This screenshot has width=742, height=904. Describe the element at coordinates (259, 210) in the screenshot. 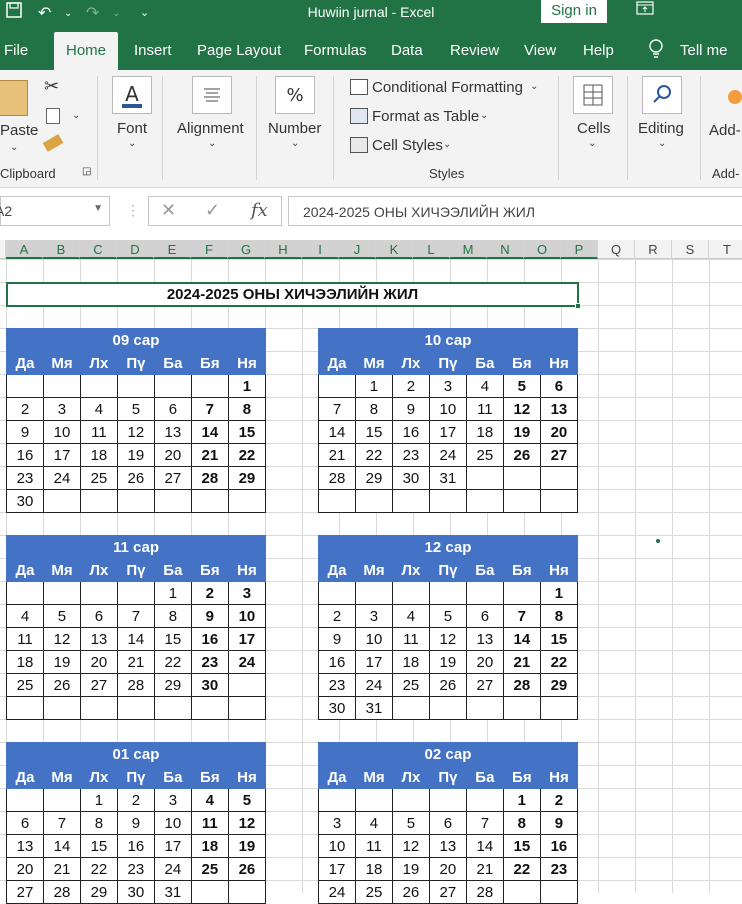

I see `insert-function-button: fx` at that location.